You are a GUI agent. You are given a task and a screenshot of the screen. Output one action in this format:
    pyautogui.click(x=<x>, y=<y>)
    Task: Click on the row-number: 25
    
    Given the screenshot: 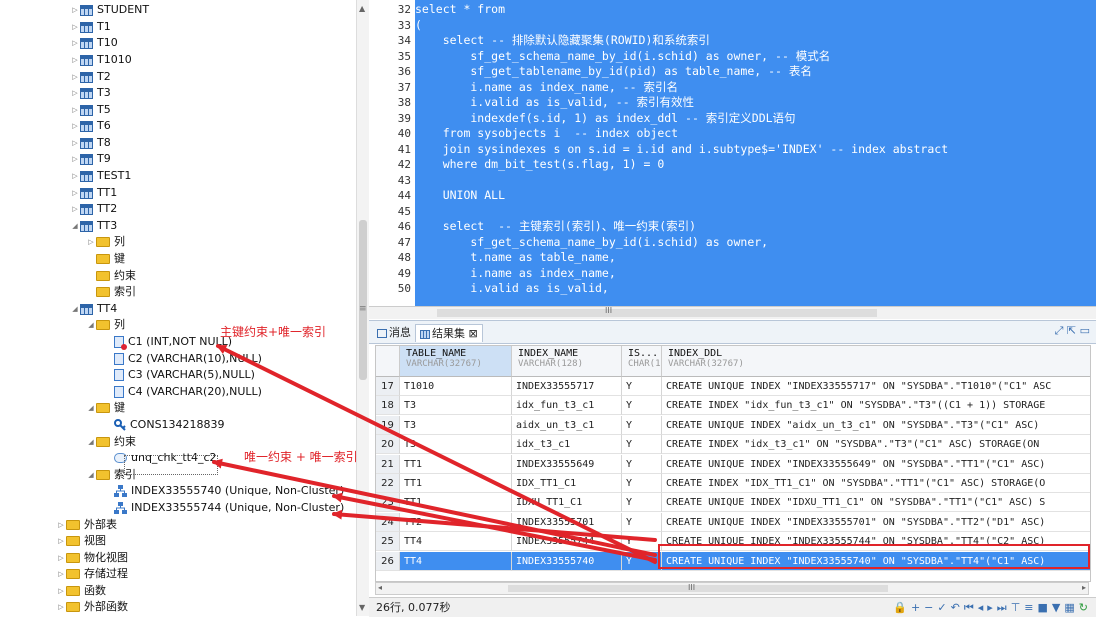 What is the action you would take?
    pyautogui.click(x=388, y=542)
    